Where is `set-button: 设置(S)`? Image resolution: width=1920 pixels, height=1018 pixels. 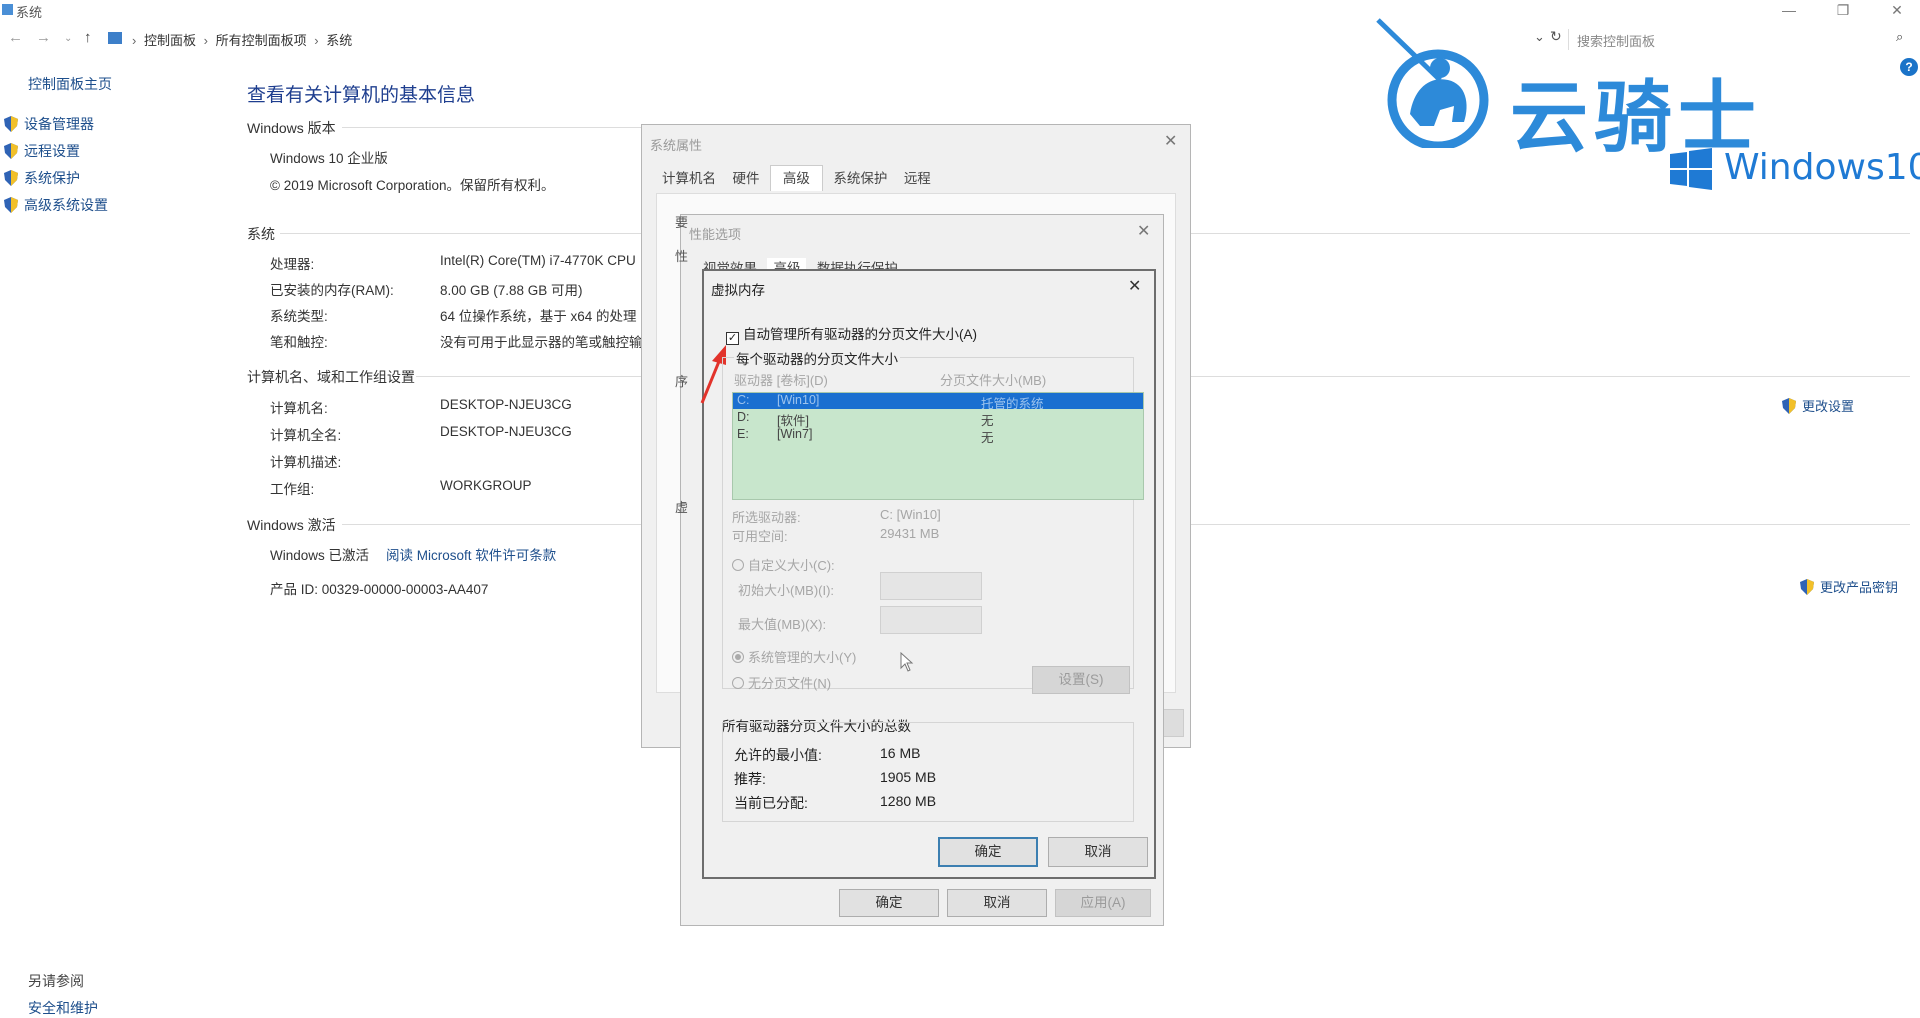 set-button: 设置(S) is located at coordinates (1081, 680).